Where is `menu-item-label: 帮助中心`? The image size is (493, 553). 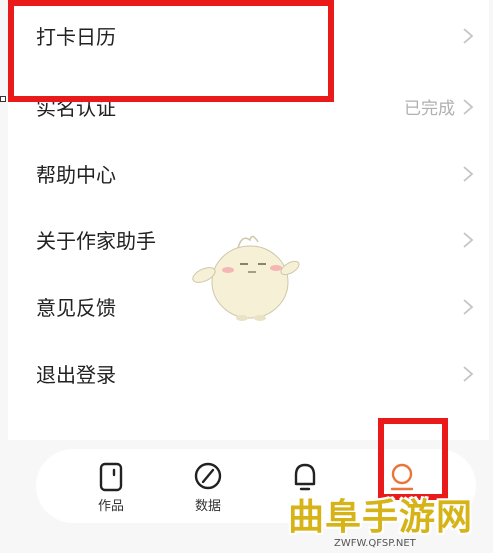 menu-item-label: 帮助中心 is located at coordinates (76, 175).